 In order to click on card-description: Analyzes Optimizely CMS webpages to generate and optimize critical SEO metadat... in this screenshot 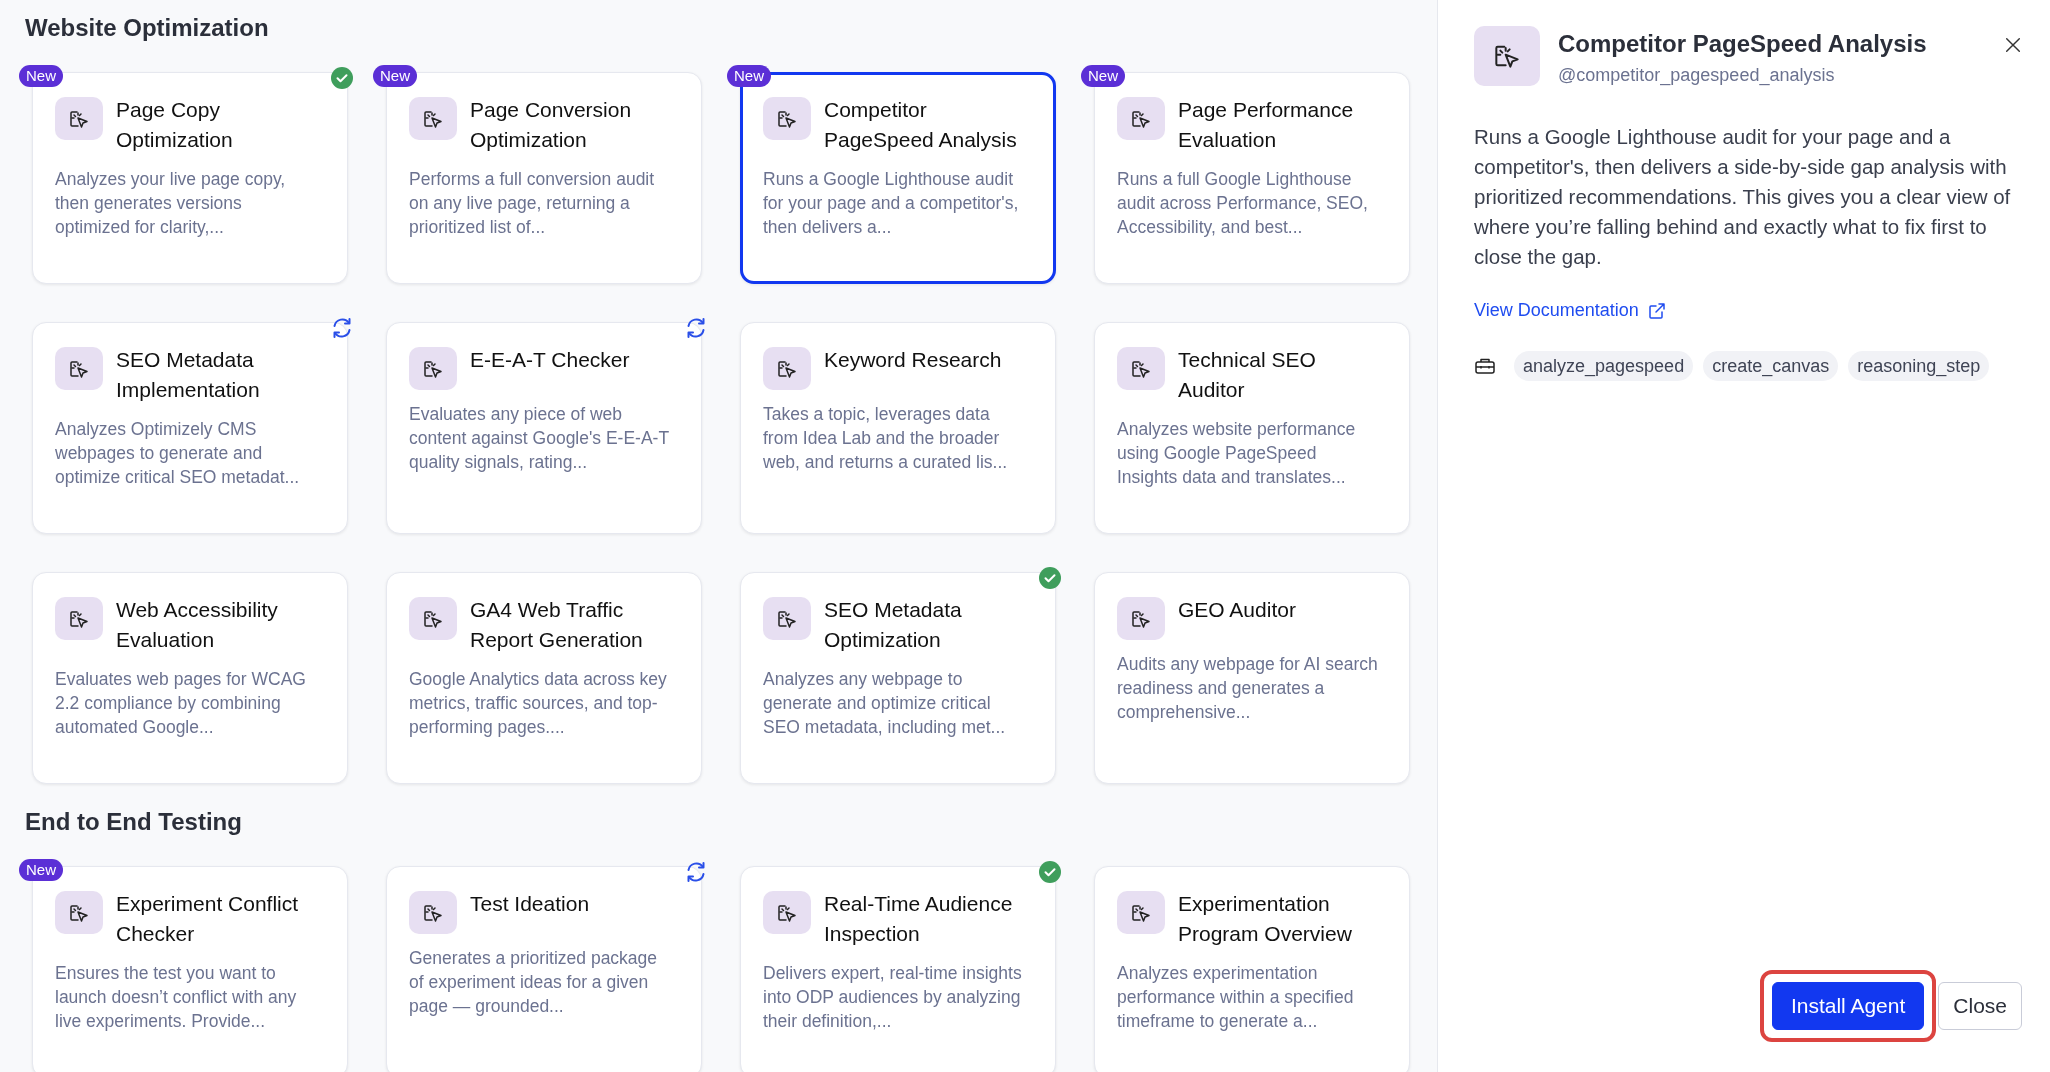, I will do `click(178, 453)`.